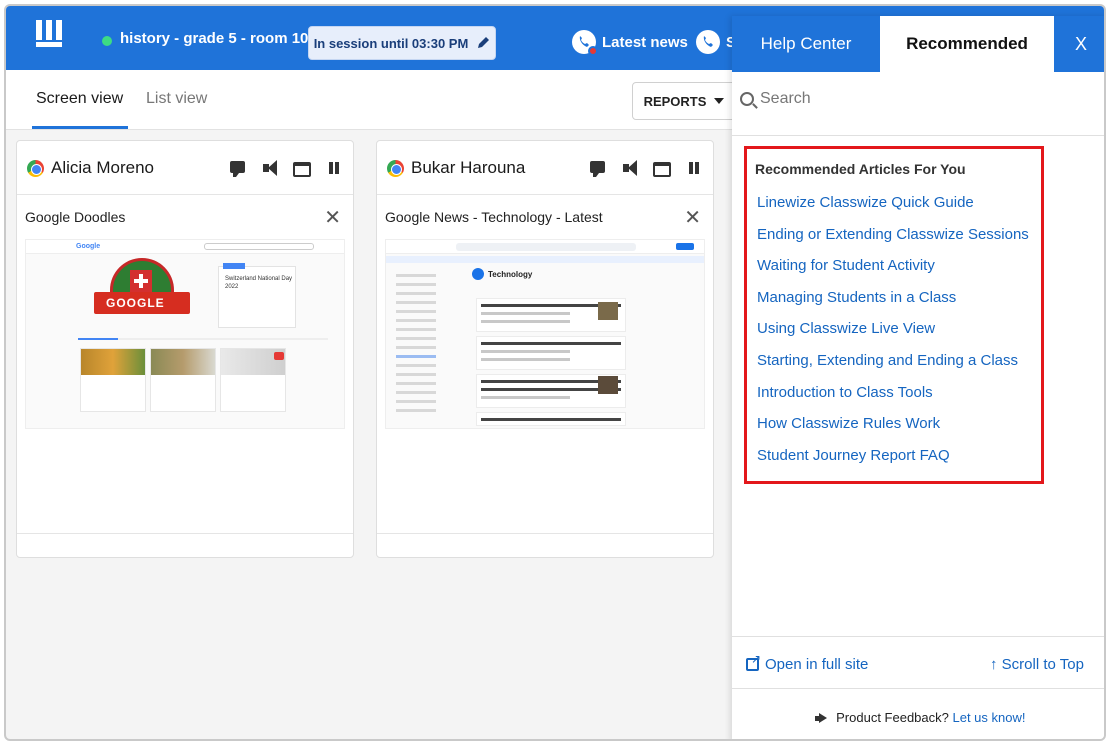 The image size is (1110, 745). I want to click on thumb-progress-bar, so click(203, 339).